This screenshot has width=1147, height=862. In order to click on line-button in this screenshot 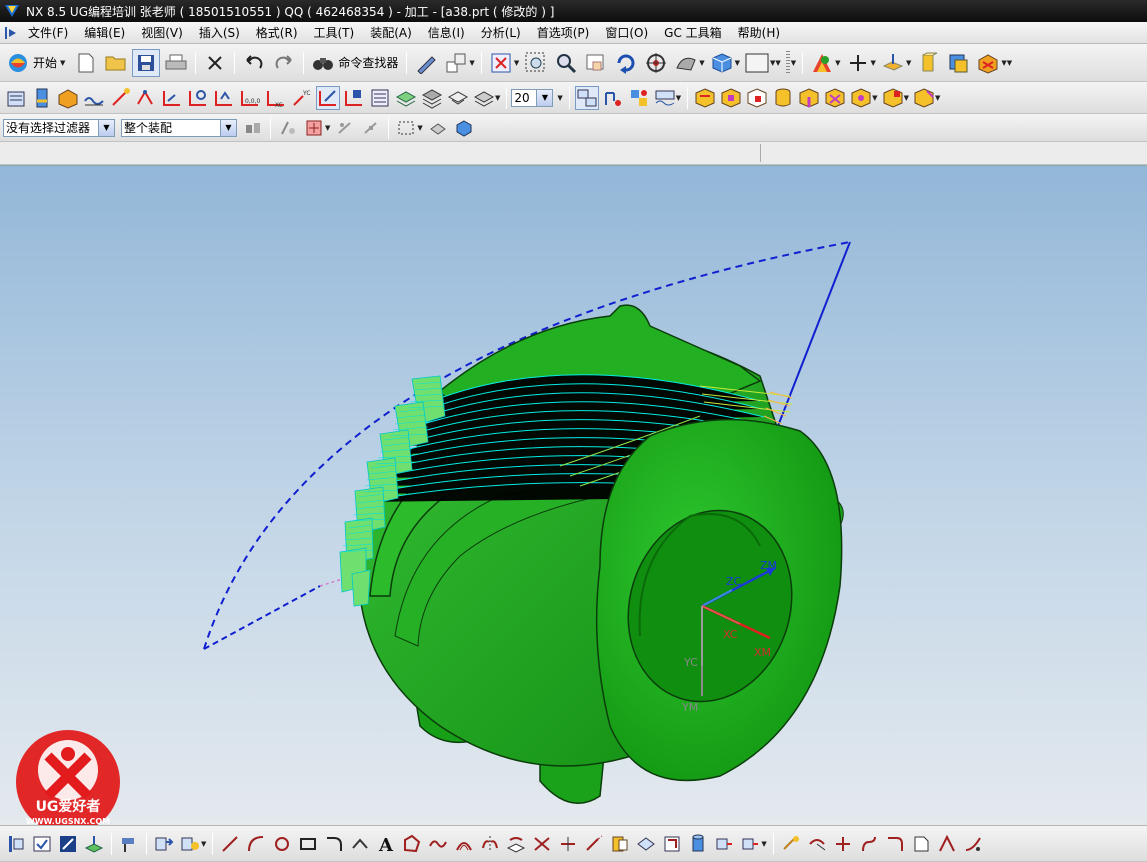, I will do `click(230, 844)`.